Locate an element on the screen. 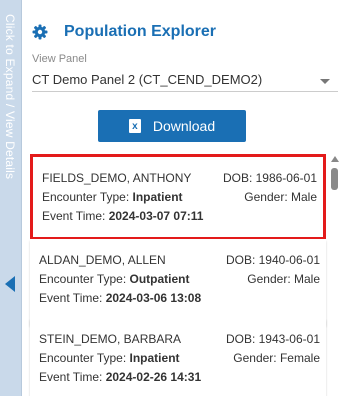 This screenshot has height=396, width=344. patient-dob: DOB: 1986-06-01 is located at coordinates (269, 178).